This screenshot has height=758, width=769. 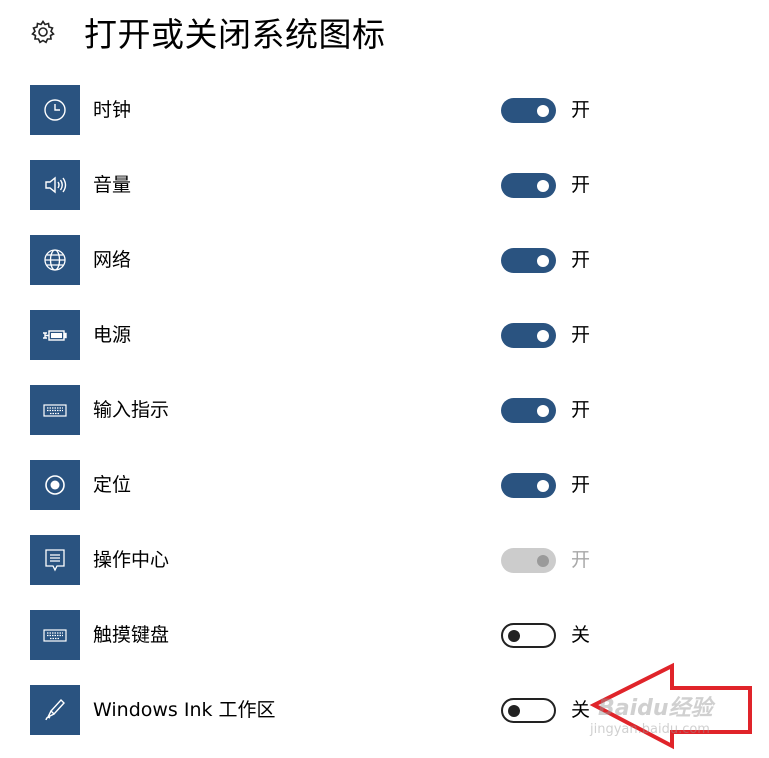 What do you see at coordinates (581, 410) in the screenshot?
I see `input-indicator-state: 开` at bounding box center [581, 410].